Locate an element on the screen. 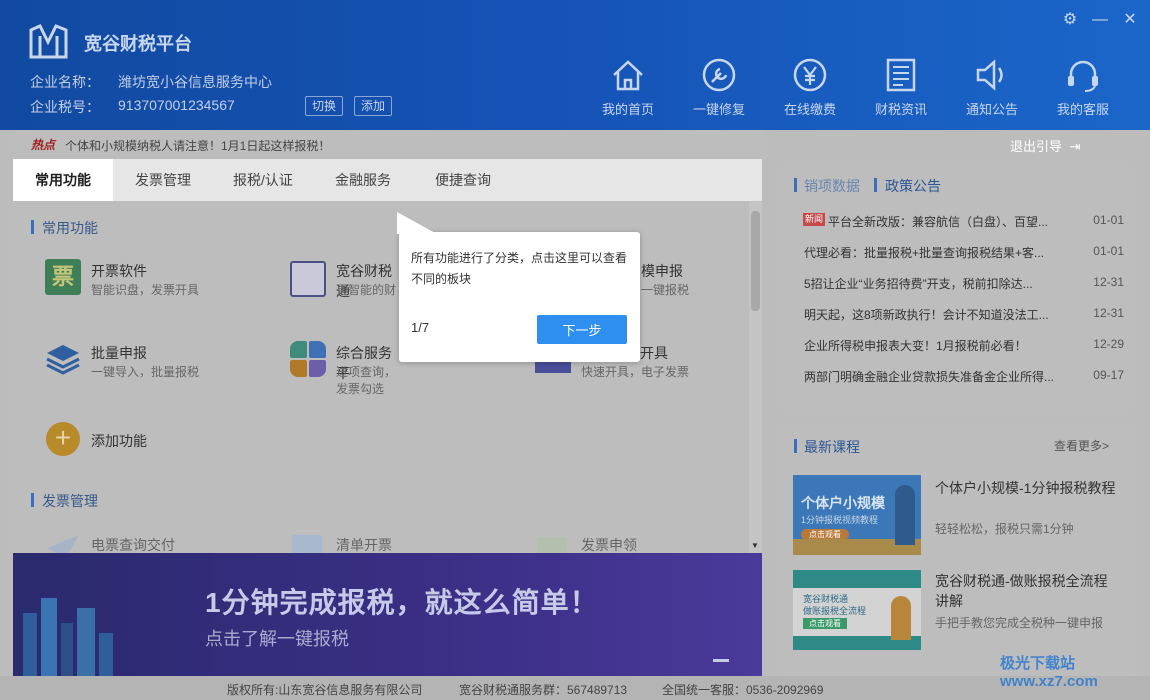 The image size is (1150, 700). hot-news-link: 个体和小规模纳税人请注意！1月1日起这样报税！ is located at coordinates (197, 145).